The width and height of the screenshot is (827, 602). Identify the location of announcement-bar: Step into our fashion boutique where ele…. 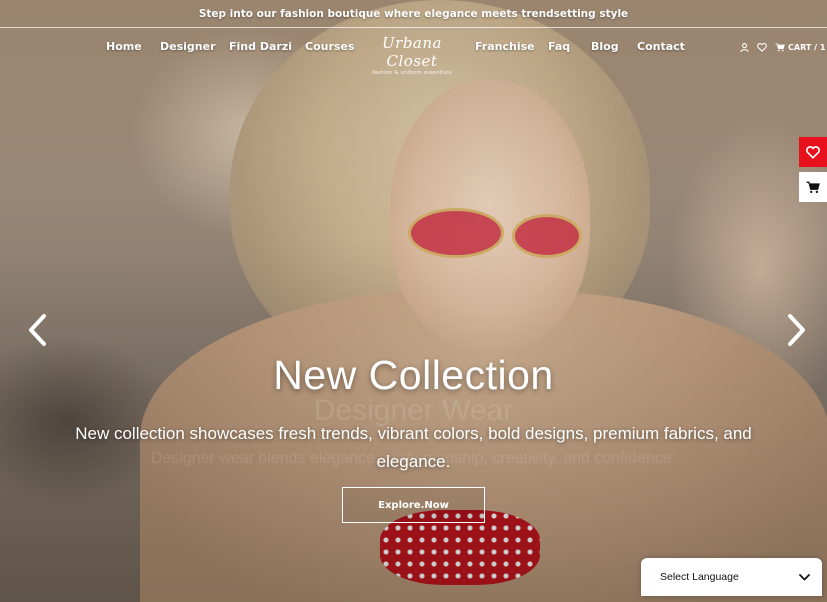
(413, 14).